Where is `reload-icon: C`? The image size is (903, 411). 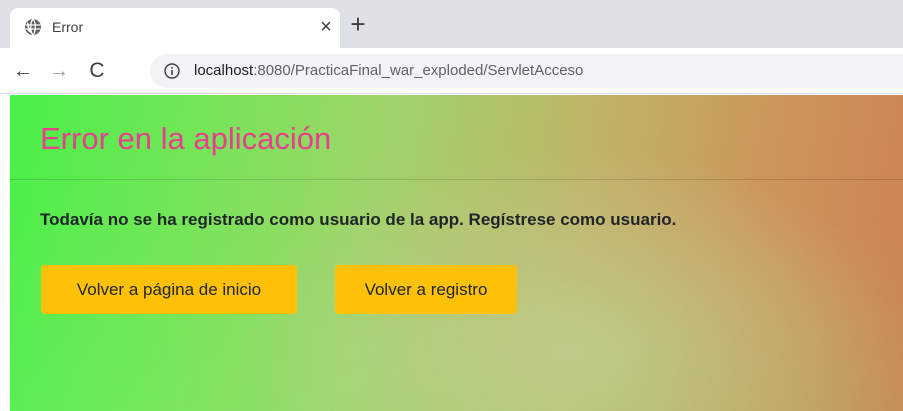 reload-icon: C is located at coordinates (97, 71).